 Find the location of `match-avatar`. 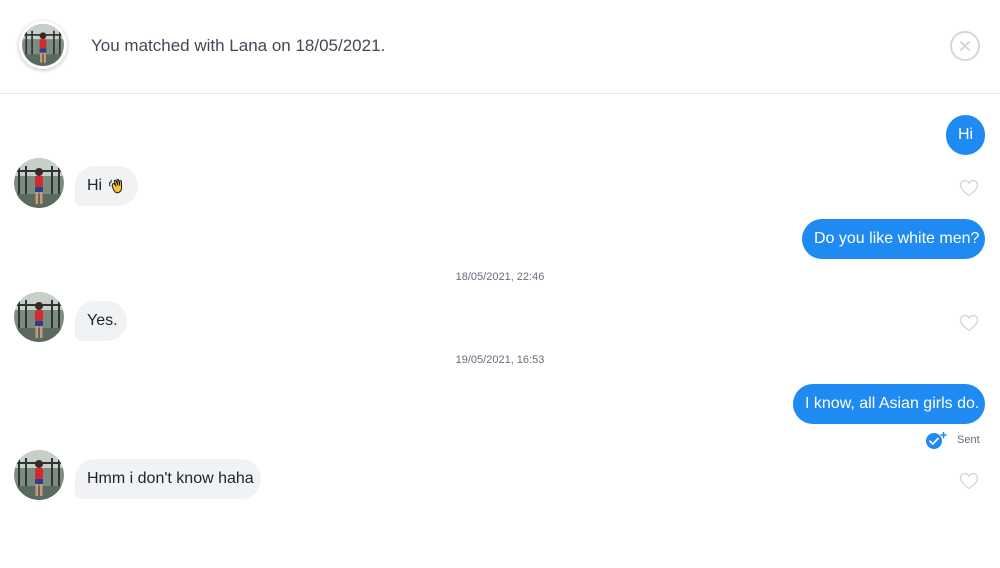

match-avatar is located at coordinates (43, 45).